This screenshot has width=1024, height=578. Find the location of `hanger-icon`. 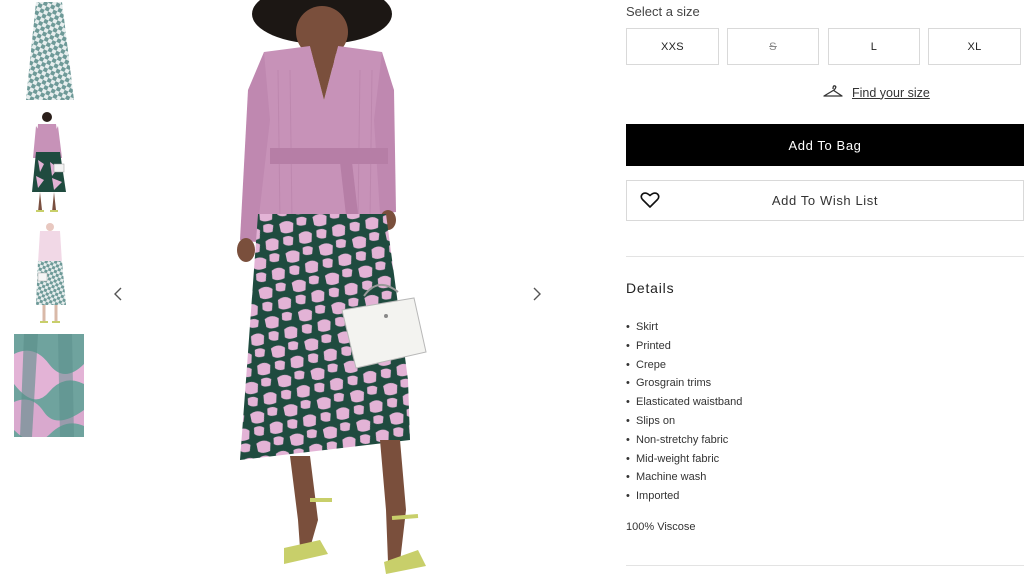

hanger-icon is located at coordinates (833, 92).